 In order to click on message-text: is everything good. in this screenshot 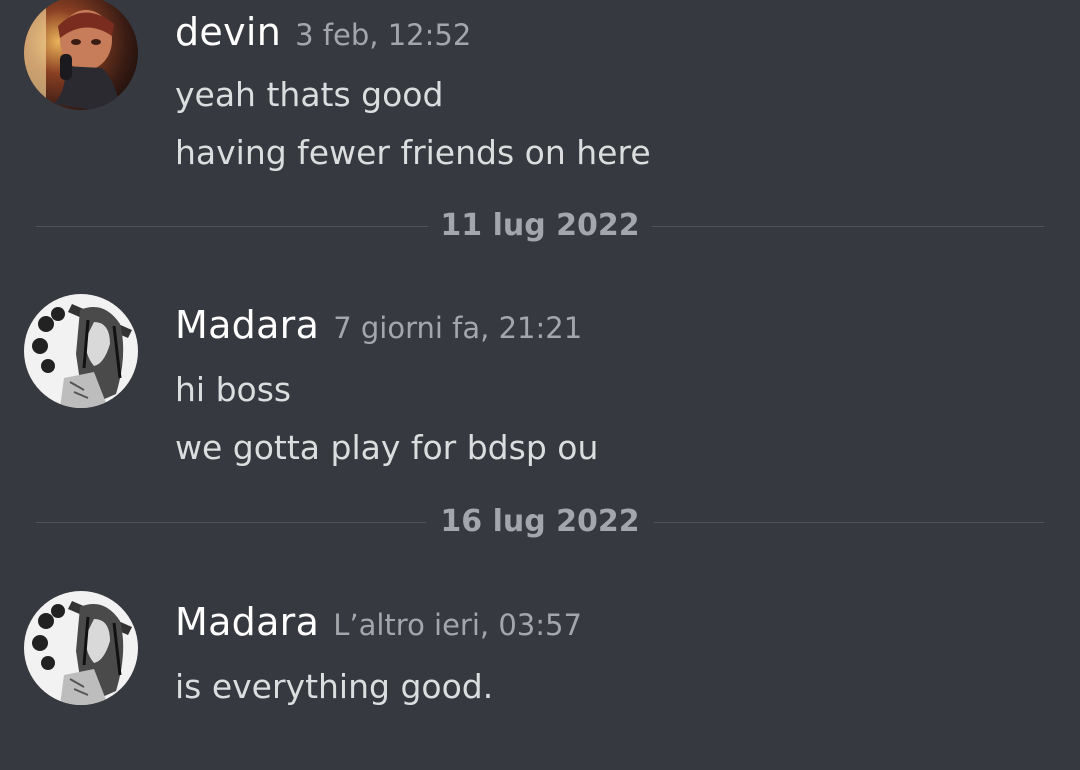, I will do `click(334, 686)`.